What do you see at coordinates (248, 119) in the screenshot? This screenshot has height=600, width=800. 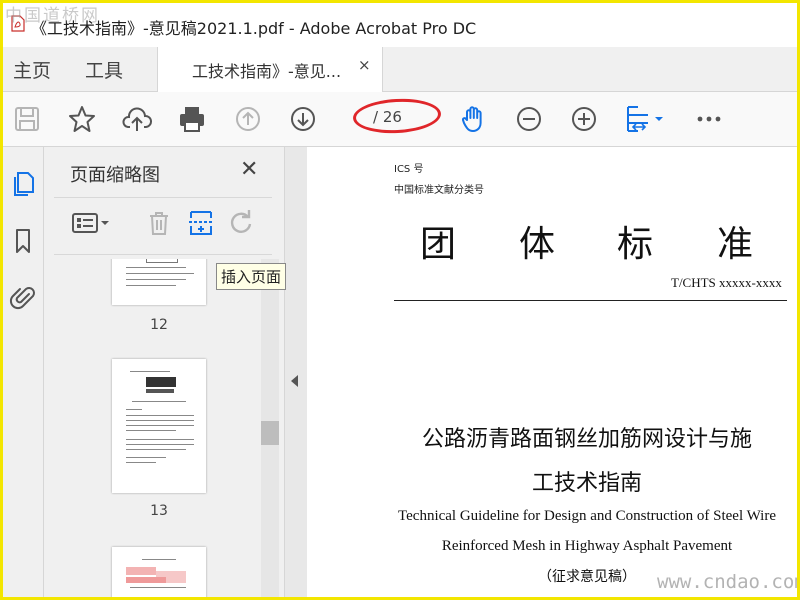 I see `page-up-icon` at bounding box center [248, 119].